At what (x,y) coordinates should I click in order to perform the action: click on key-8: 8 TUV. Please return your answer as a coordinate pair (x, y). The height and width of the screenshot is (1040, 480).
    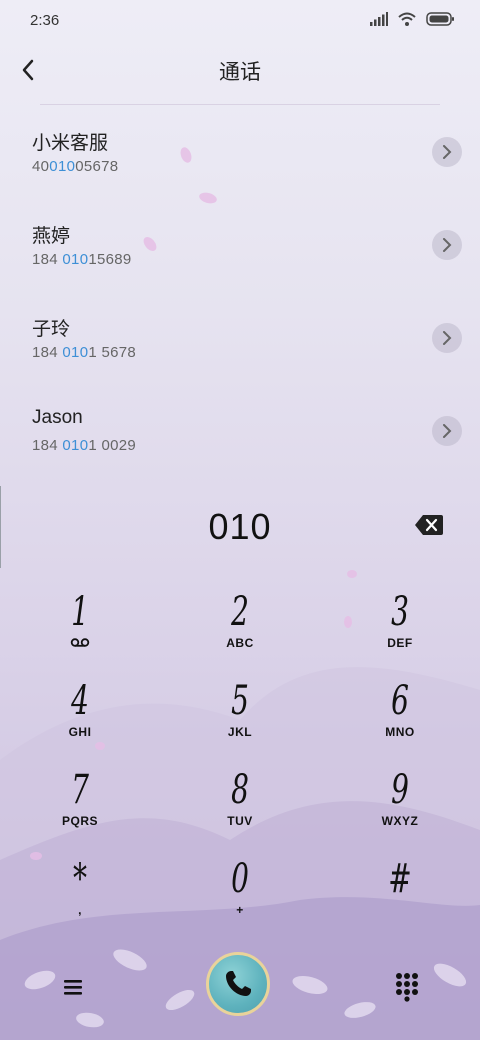
    Looking at the image, I should click on (240, 808).